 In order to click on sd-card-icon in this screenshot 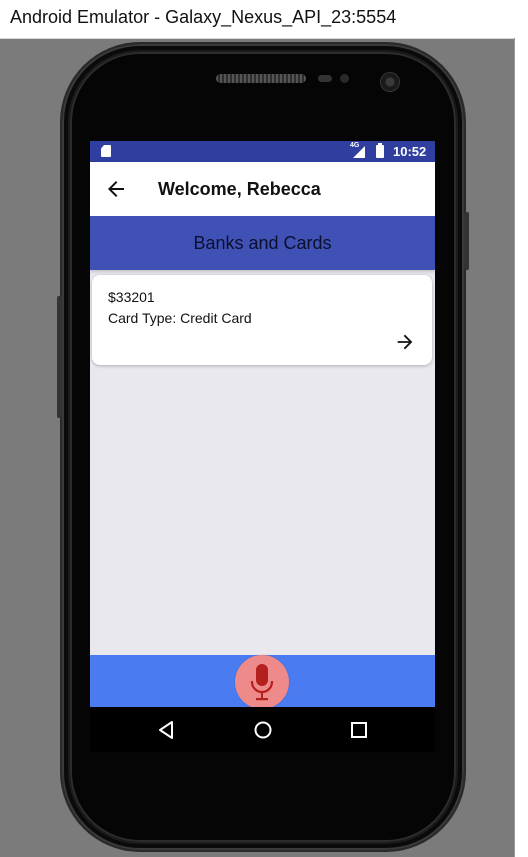, I will do `click(106, 151)`.